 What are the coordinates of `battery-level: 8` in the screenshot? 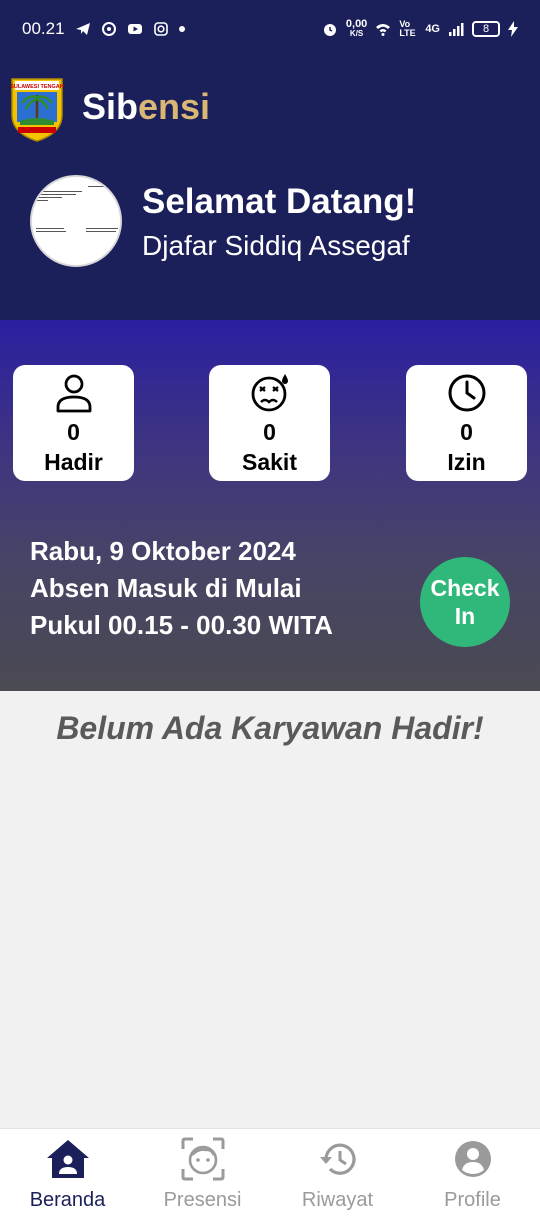 It's located at (486, 29).